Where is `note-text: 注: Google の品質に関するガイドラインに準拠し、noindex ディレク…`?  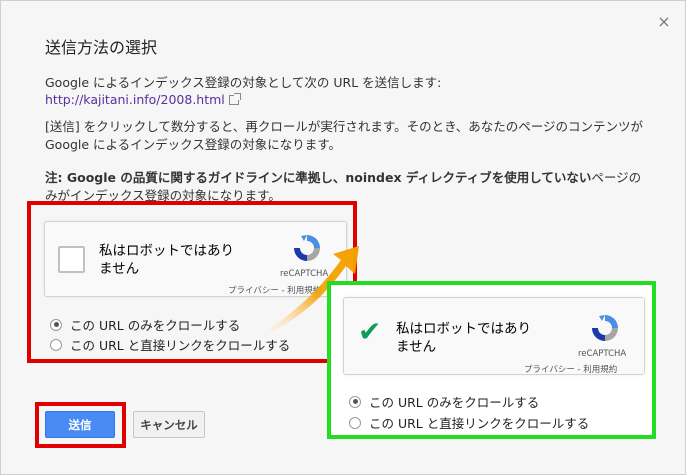 note-text: 注: Google の品質に関するガイドラインに準拠し、noindex ディレク… is located at coordinates (343, 186).